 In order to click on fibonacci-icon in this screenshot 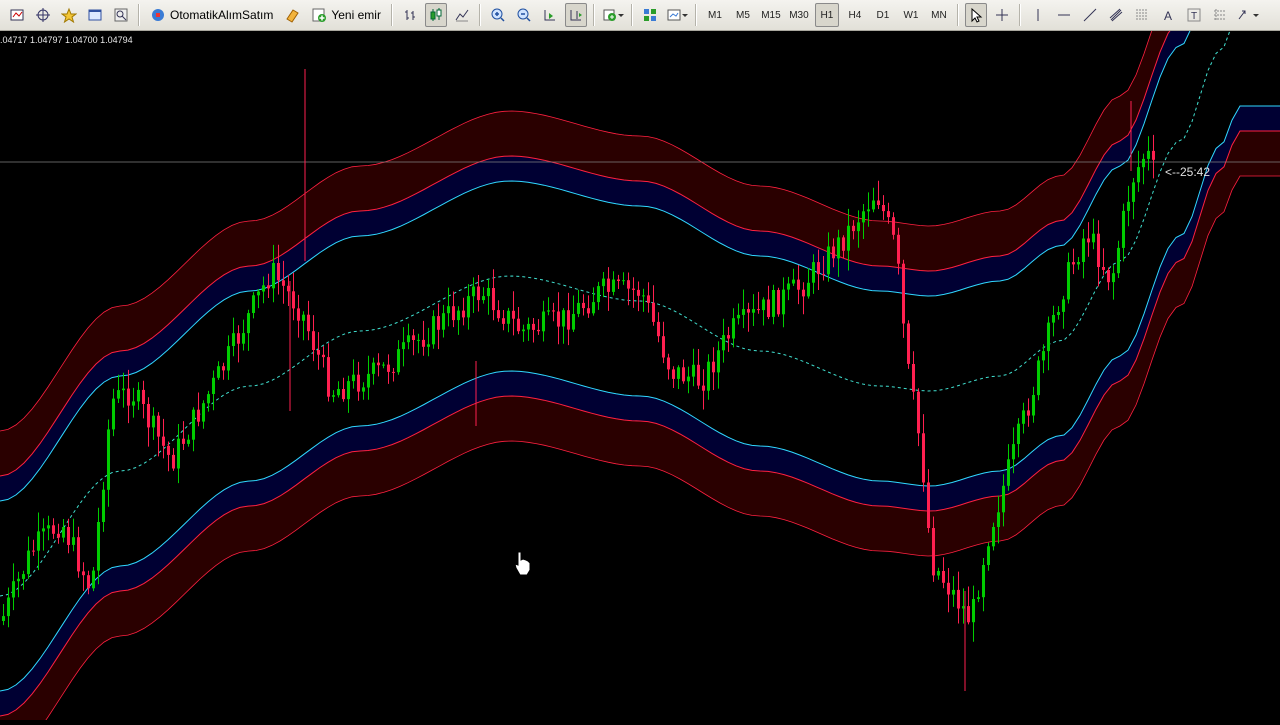, I will do `click(1142, 15)`.